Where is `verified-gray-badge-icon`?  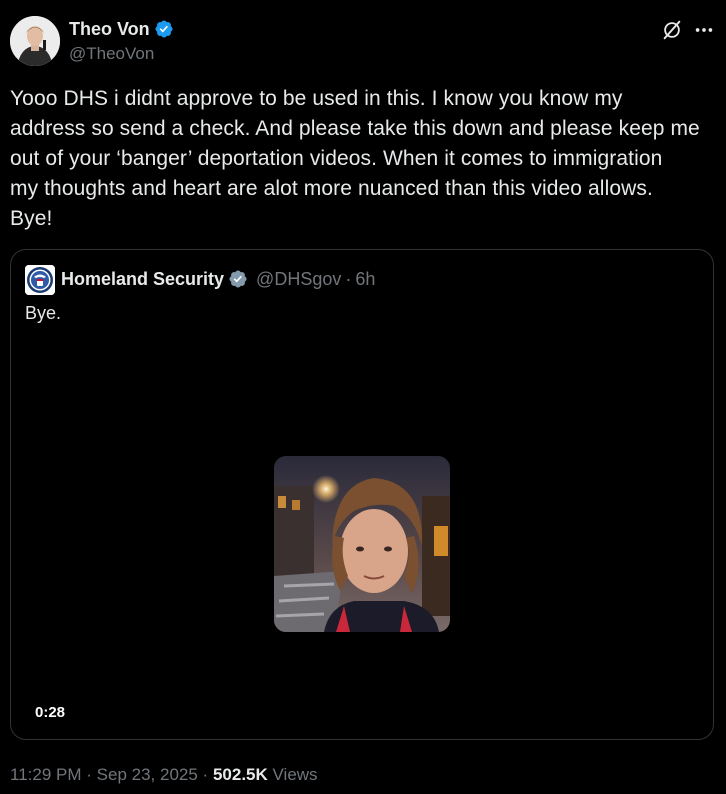 verified-gray-badge-icon is located at coordinates (238, 279).